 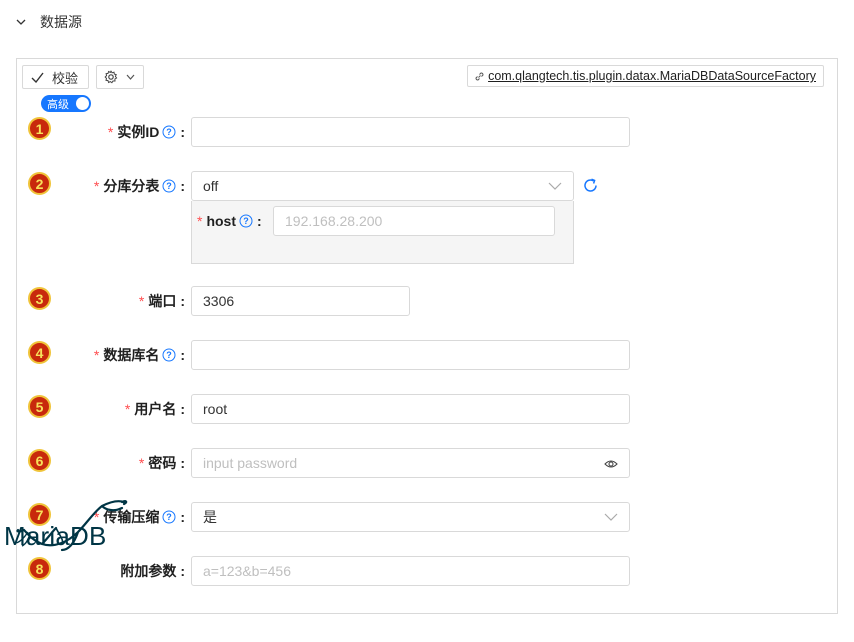 What do you see at coordinates (39, 183) in the screenshot?
I see `step-badge: 2` at bounding box center [39, 183].